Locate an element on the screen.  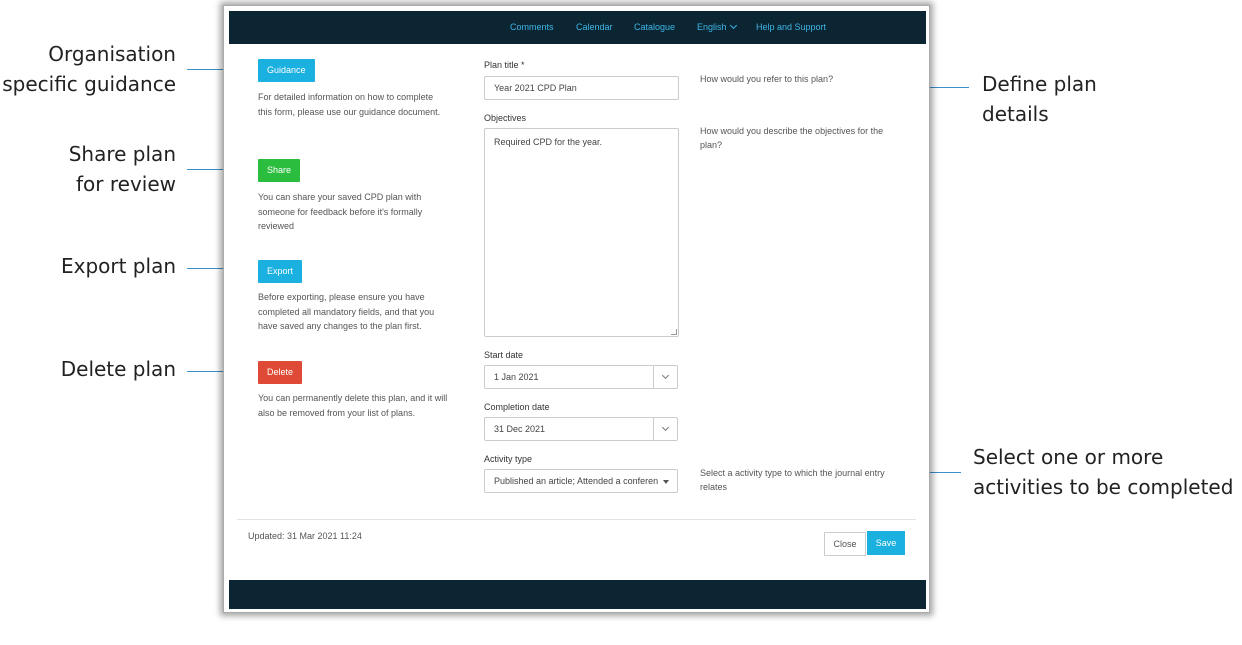
annotation-define: Define plan details is located at coordinates (1082, 99).